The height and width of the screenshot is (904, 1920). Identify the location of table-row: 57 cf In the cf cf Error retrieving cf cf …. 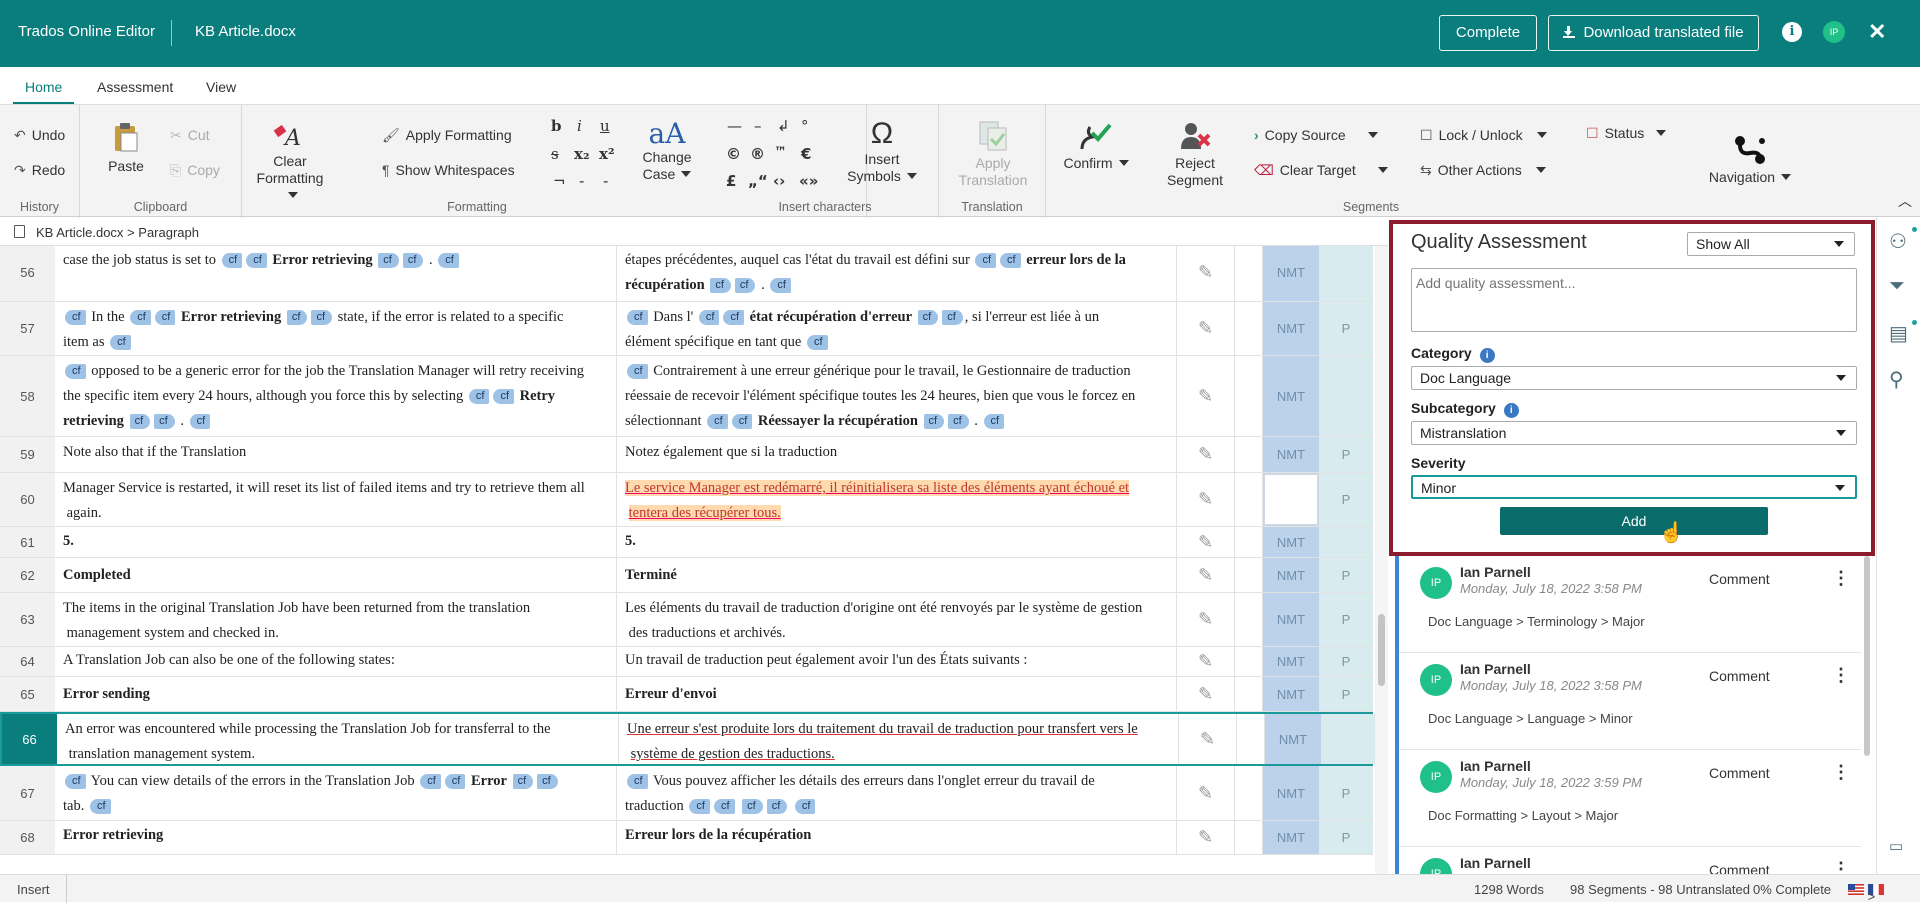
(686, 329).